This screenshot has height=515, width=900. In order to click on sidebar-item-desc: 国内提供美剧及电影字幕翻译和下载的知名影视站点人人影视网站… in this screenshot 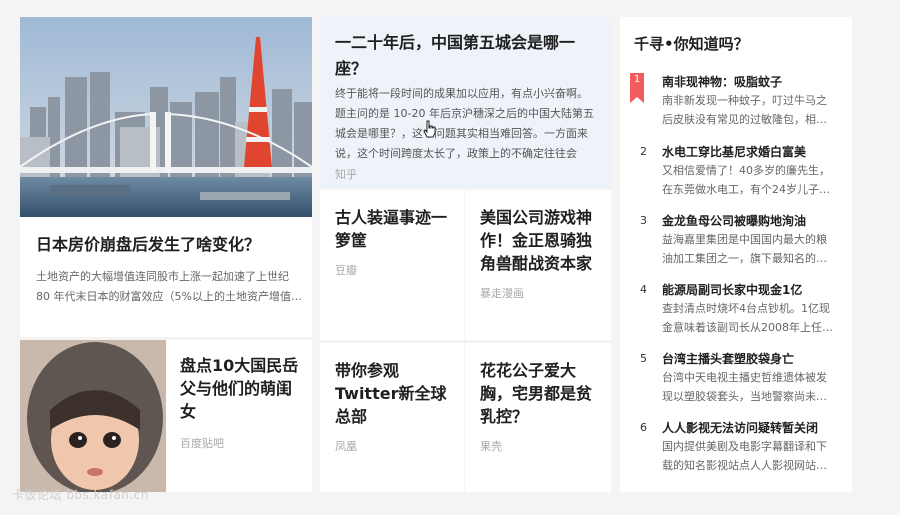, I will do `click(744, 456)`.